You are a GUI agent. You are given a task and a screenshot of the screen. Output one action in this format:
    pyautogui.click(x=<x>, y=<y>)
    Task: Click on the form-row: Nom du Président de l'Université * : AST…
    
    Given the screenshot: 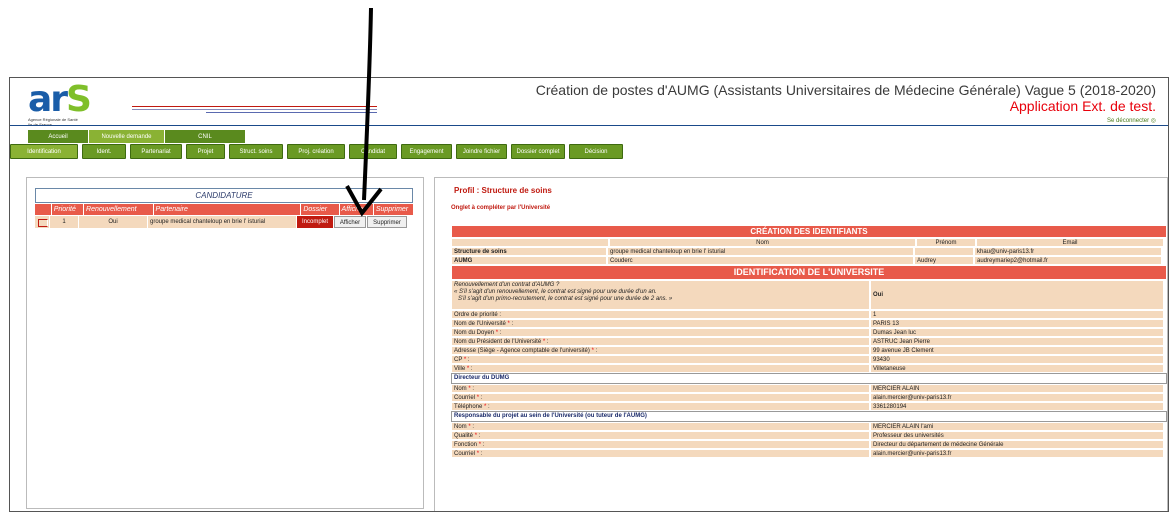 What is the action you would take?
    pyautogui.click(x=809, y=341)
    